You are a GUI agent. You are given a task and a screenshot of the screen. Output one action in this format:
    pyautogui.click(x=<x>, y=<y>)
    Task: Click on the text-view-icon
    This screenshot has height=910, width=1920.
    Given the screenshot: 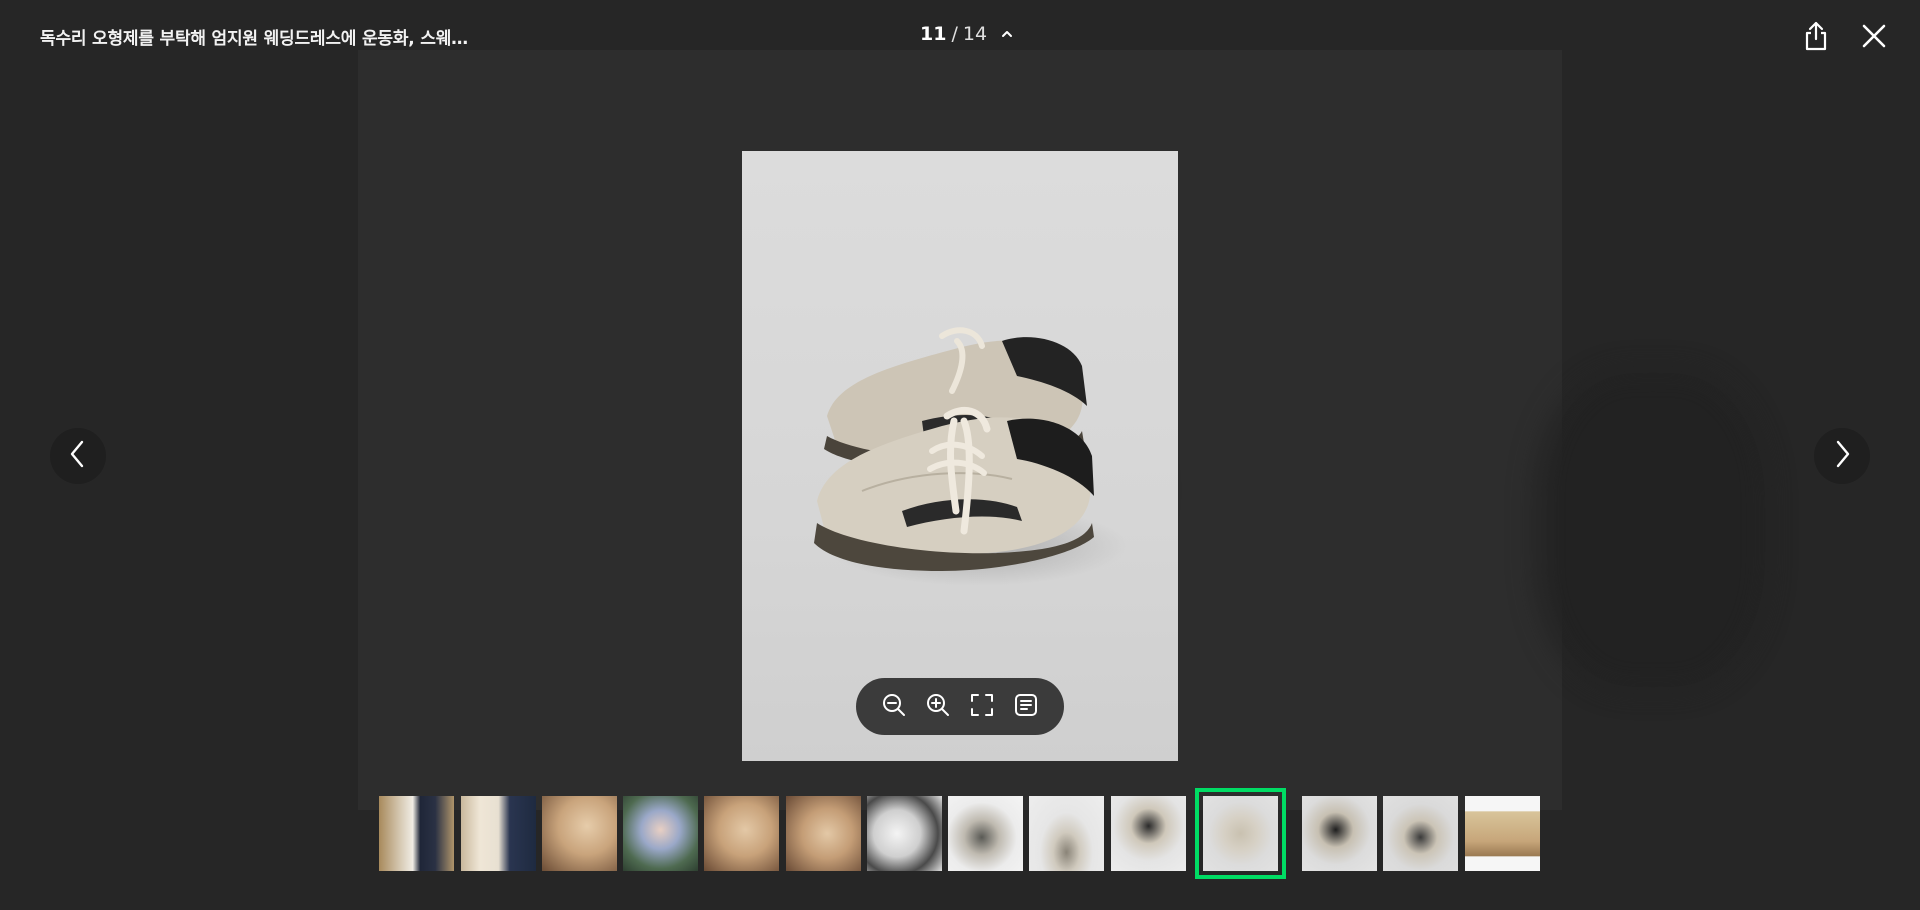 What is the action you would take?
    pyautogui.click(x=1026, y=707)
    